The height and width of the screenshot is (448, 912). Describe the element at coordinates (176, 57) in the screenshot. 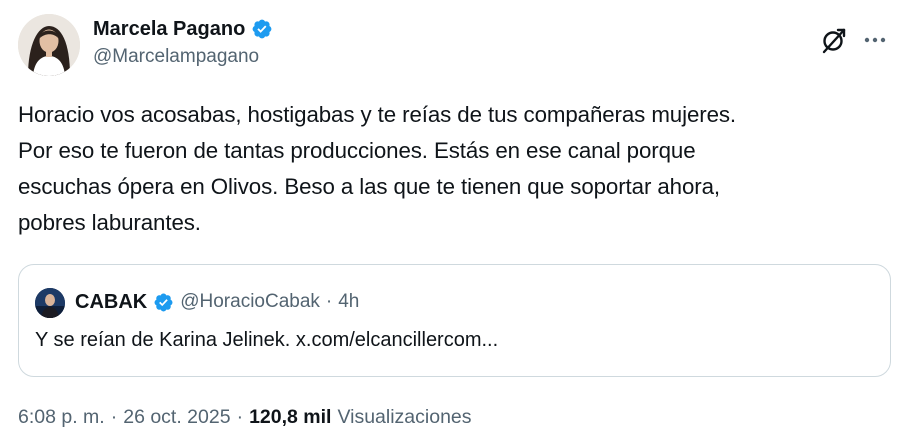

I see `author-handle: @Marcelampagano` at that location.